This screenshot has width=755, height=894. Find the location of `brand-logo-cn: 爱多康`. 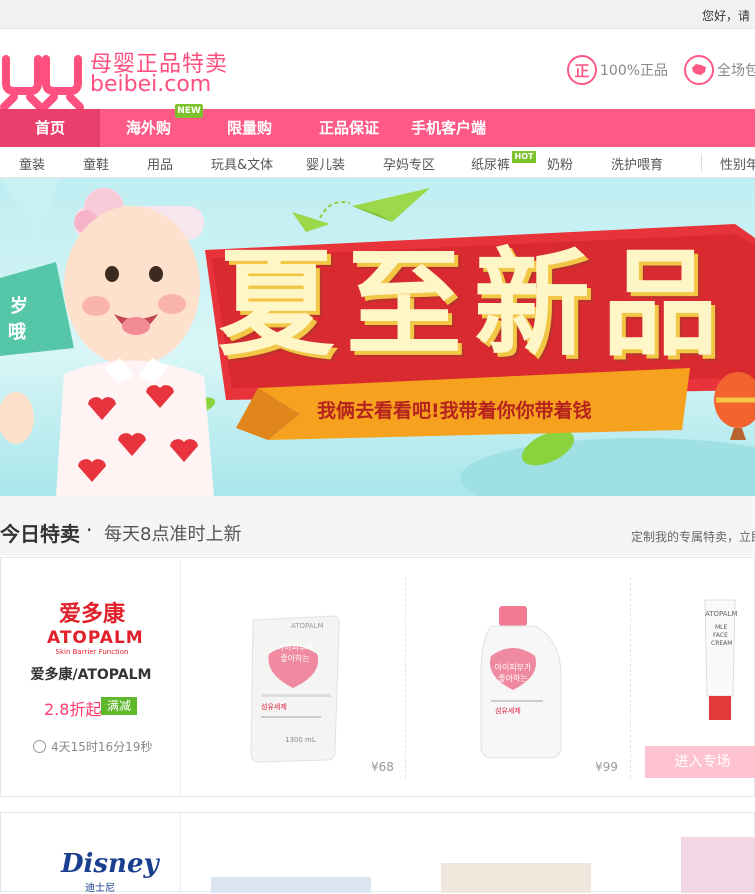

brand-logo-cn: 爱多康 is located at coordinates (91, 614).